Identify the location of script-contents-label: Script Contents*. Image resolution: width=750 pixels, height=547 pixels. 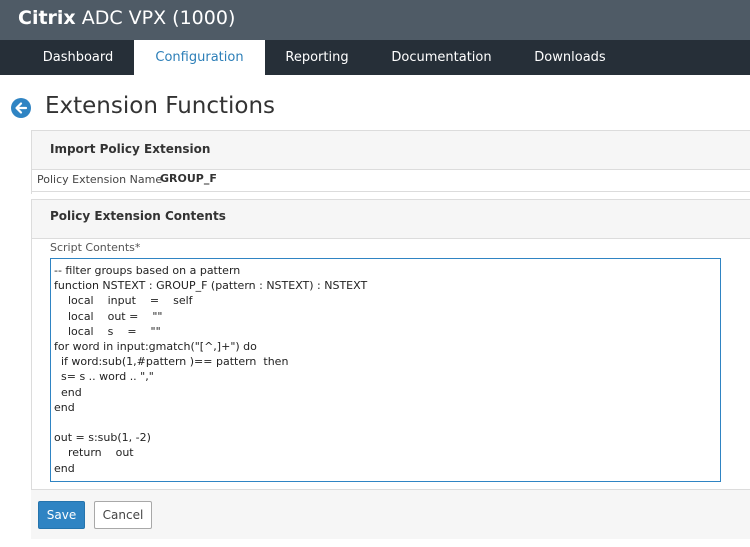
(95, 247).